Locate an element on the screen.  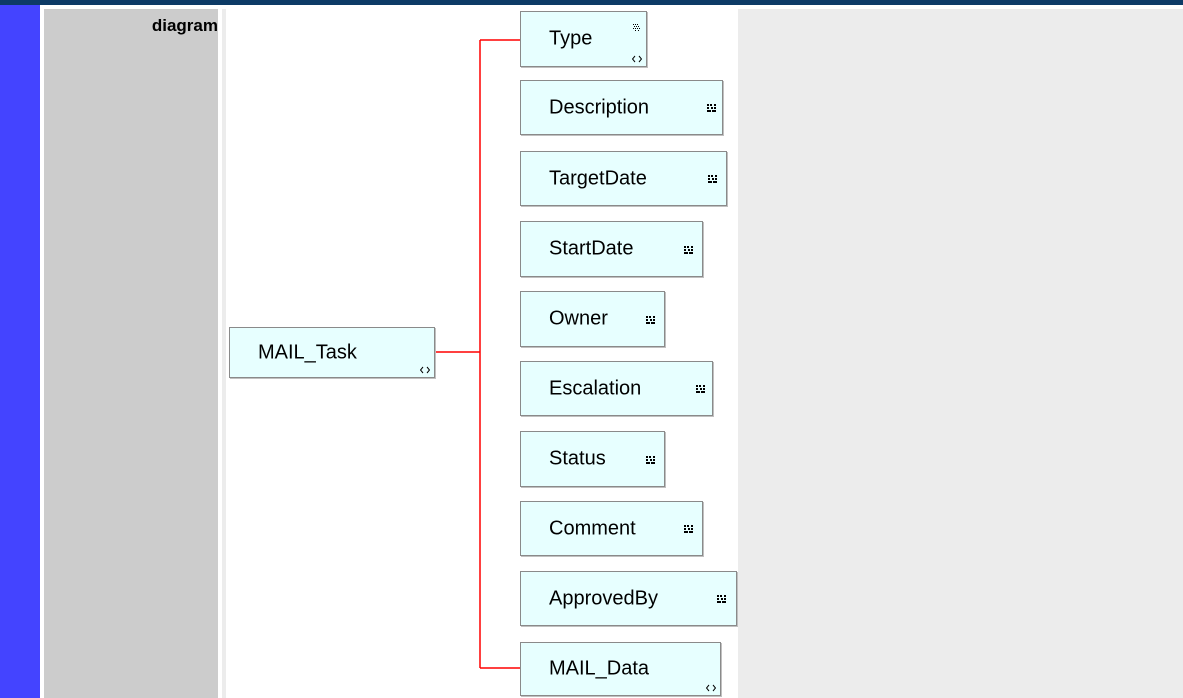
child-node-comment: Comment is located at coordinates (611, 528).